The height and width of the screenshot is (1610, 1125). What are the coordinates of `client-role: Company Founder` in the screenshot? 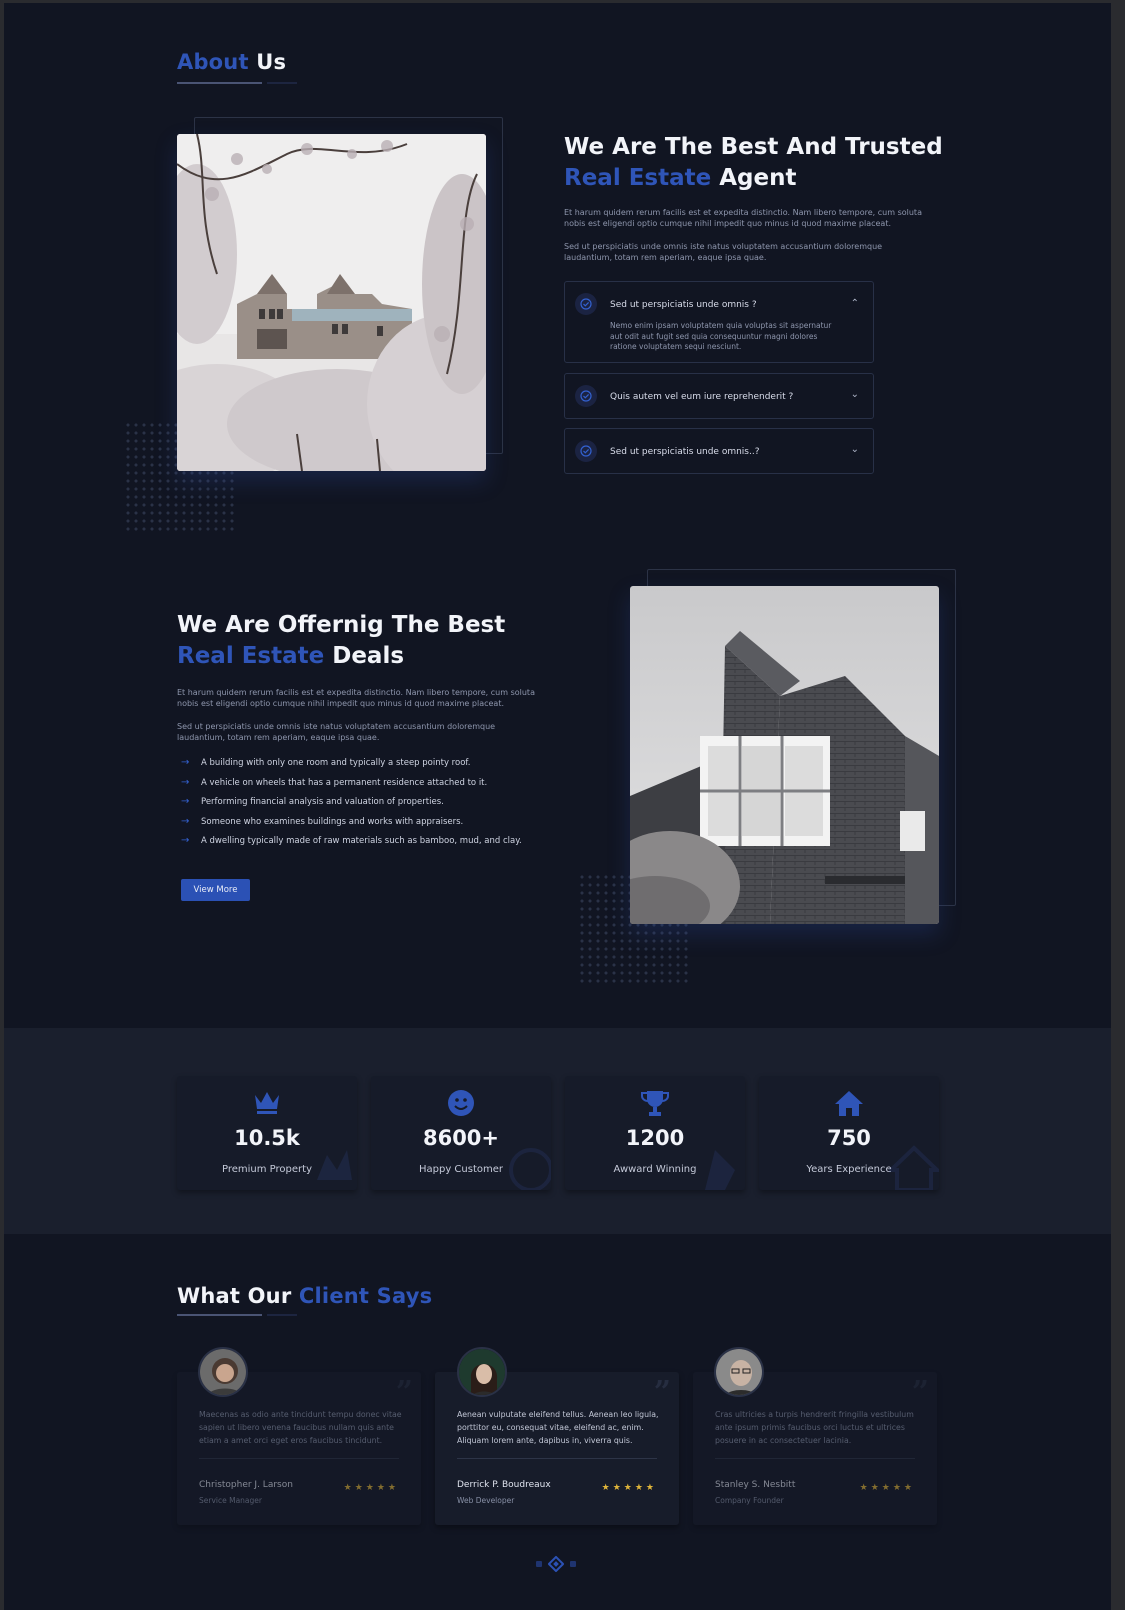 It's located at (749, 1500).